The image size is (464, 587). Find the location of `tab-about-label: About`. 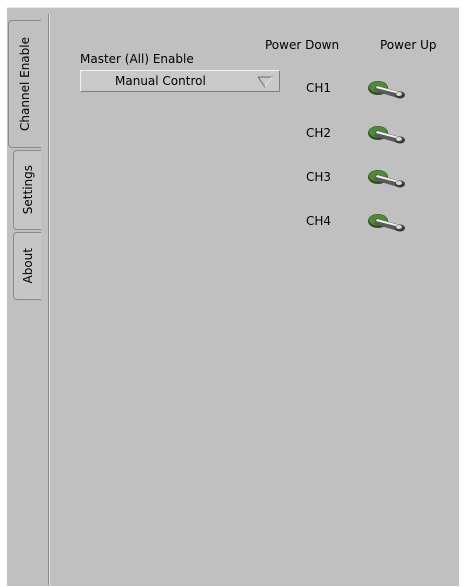

tab-about-label: About is located at coordinates (27, 266).